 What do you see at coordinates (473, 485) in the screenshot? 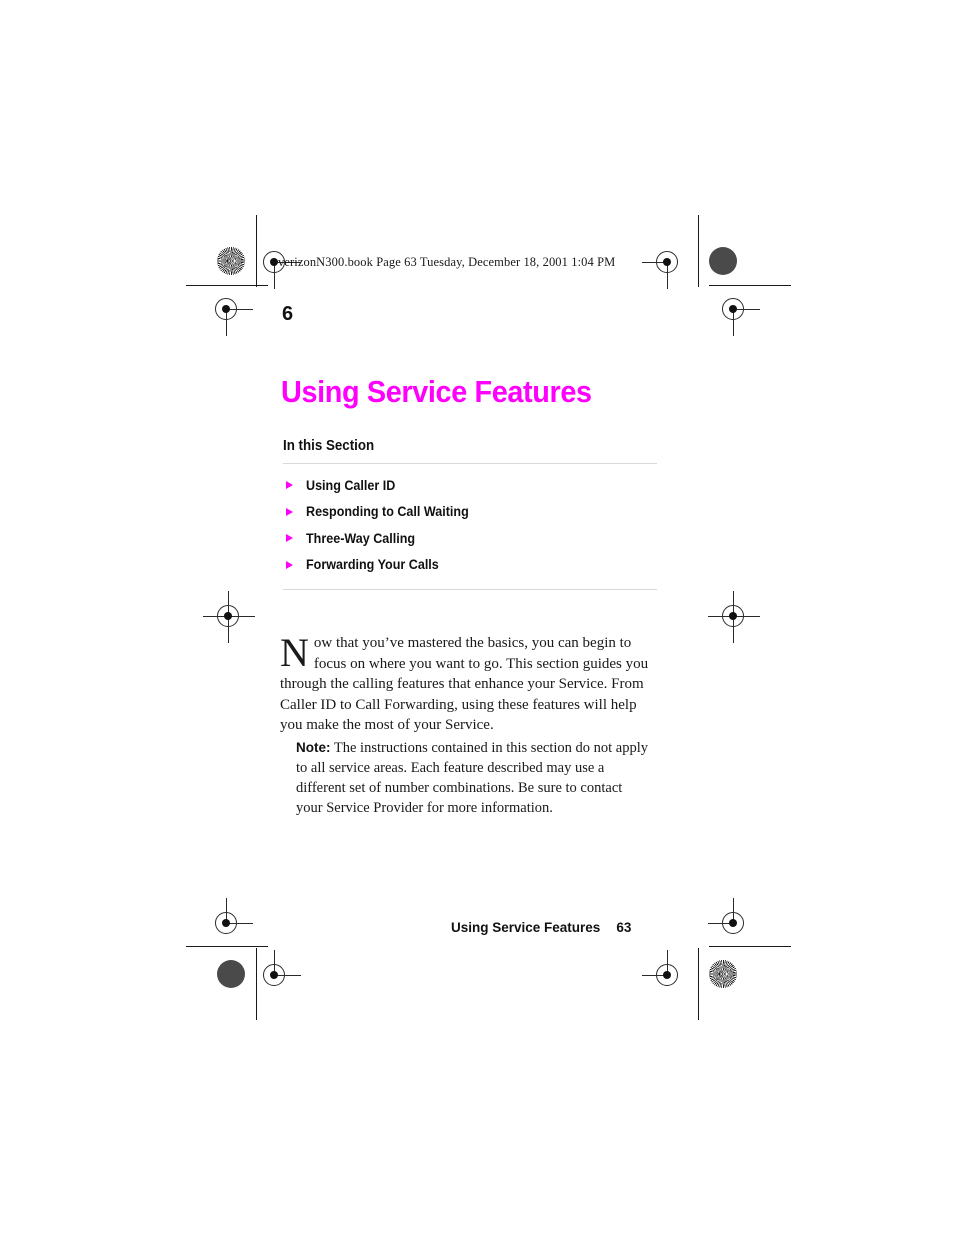
I see `list-item: Using Caller ID` at bounding box center [473, 485].